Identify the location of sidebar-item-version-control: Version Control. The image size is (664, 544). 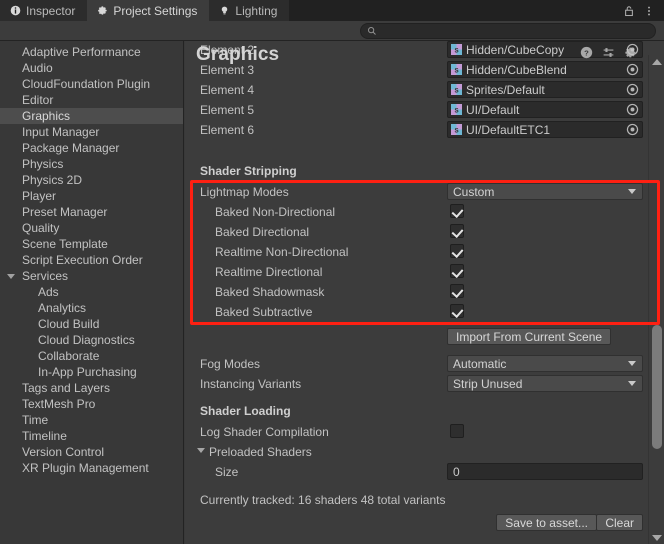
(91, 452).